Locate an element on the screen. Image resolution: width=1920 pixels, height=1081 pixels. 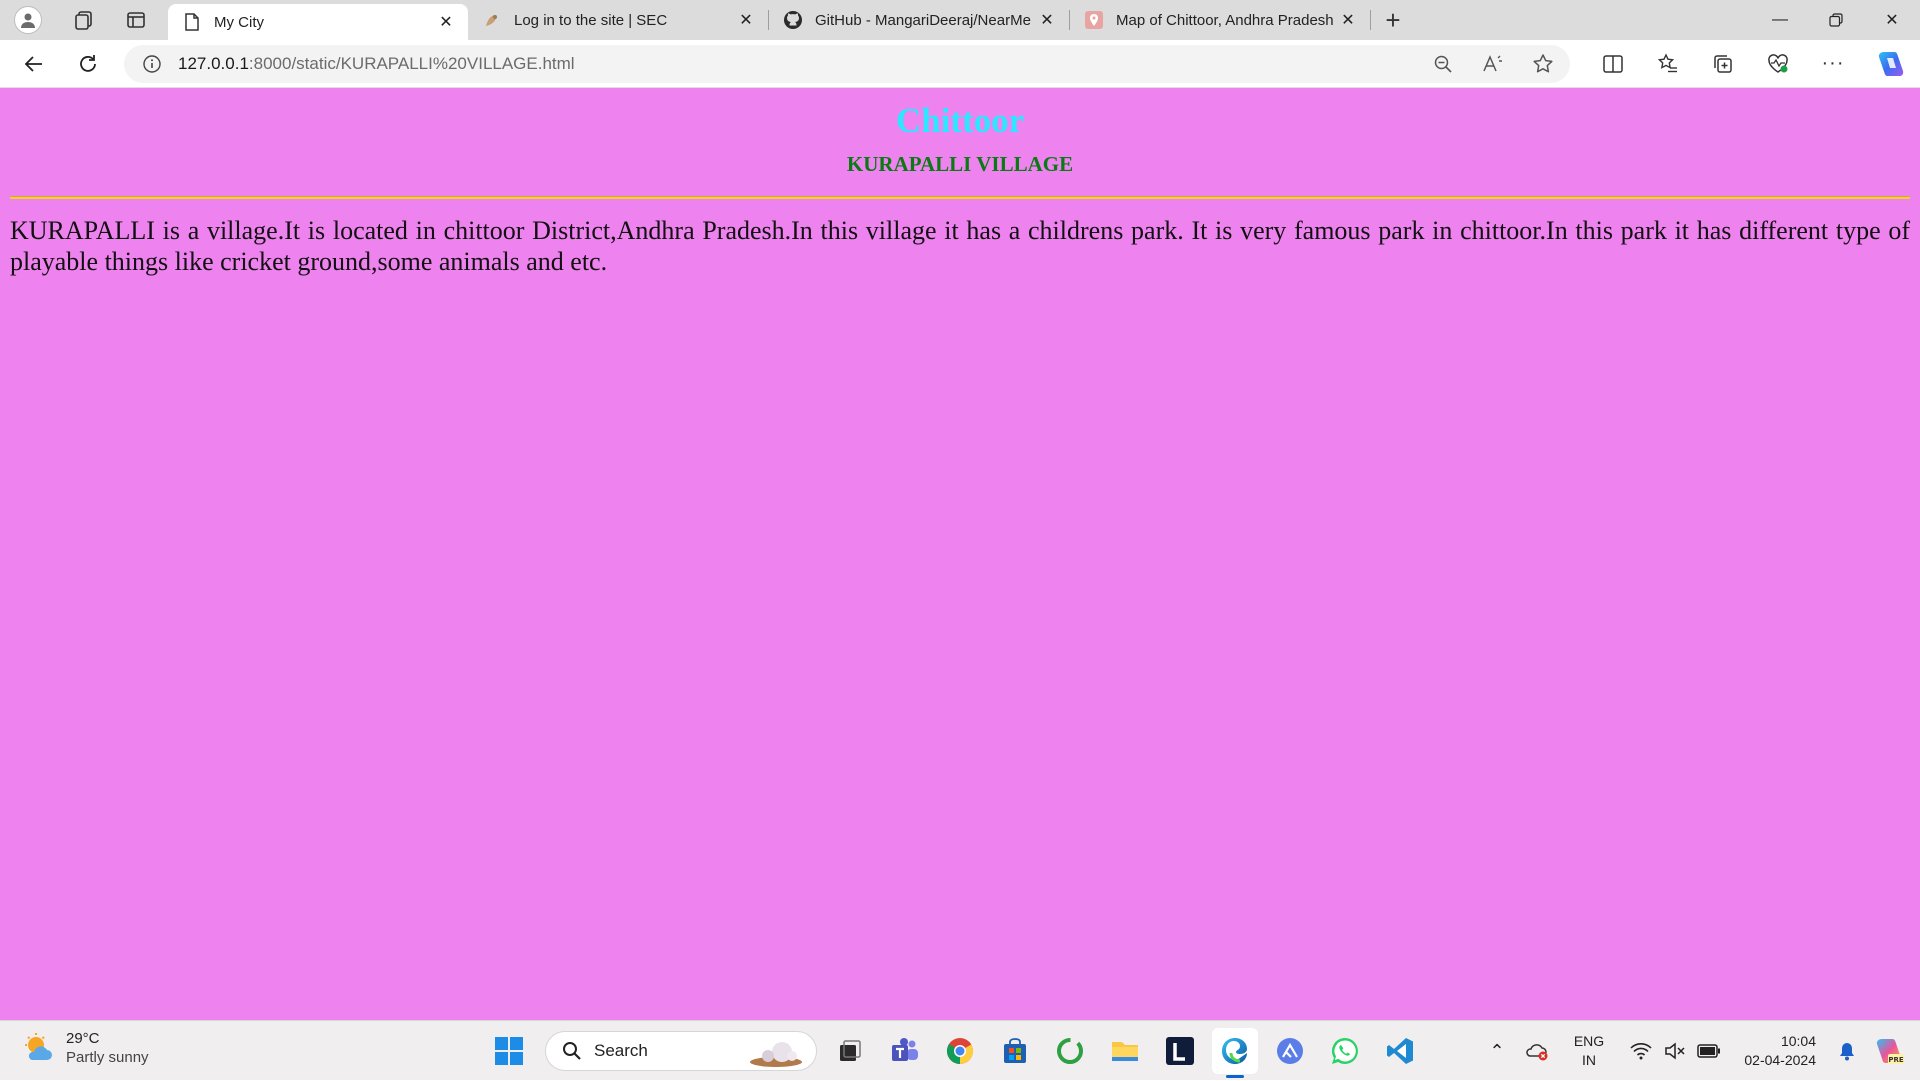
refresh-button is located at coordinates (88, 64).